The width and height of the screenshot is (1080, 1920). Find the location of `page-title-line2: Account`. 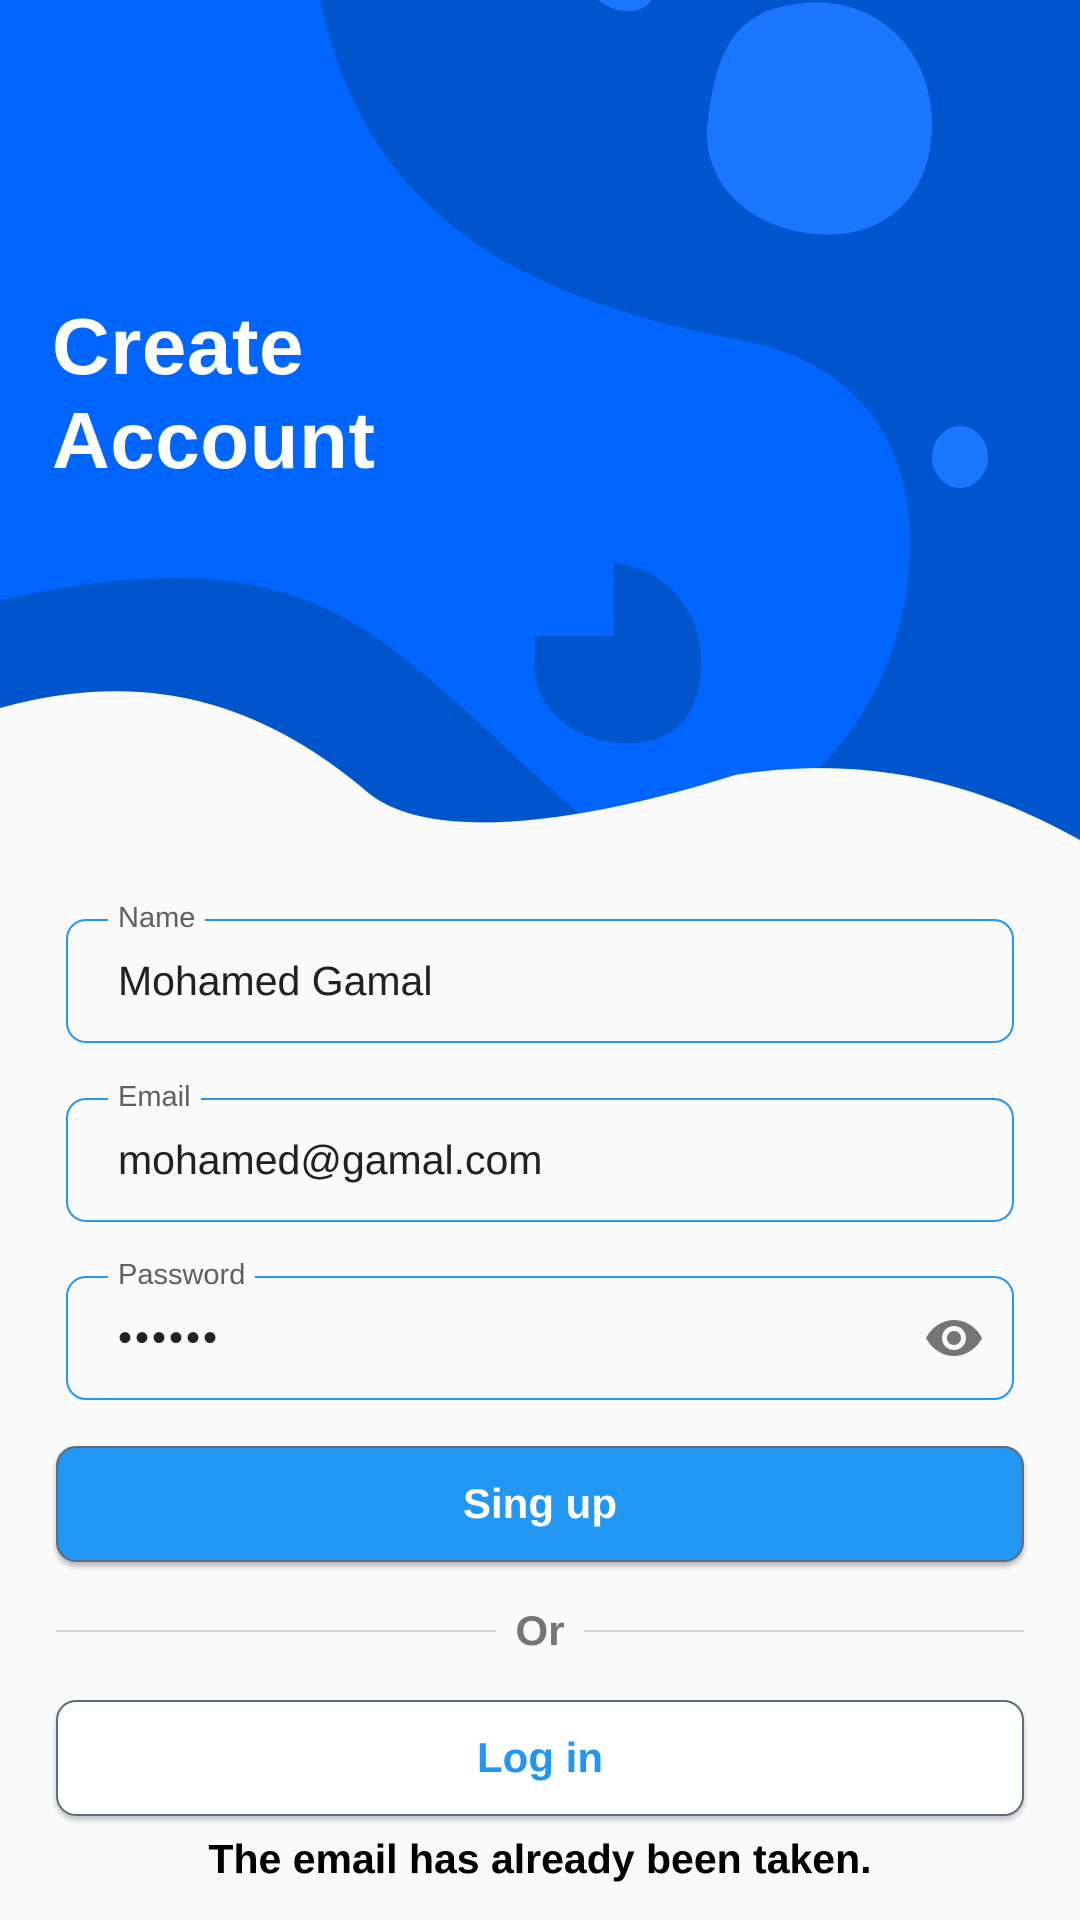

page-title-line2: Account is located at coordinates (214, 440).